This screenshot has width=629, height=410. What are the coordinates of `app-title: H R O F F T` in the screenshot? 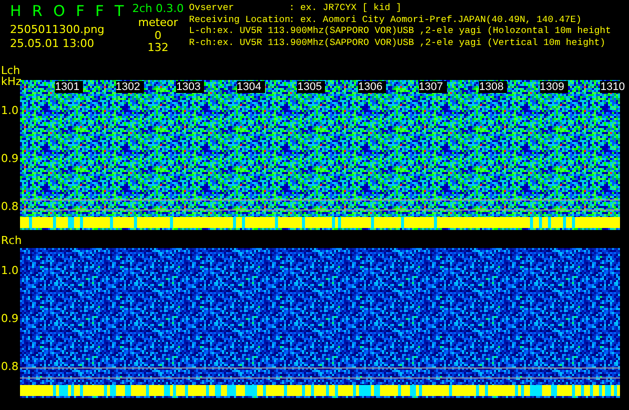 It's located at (69, 11).